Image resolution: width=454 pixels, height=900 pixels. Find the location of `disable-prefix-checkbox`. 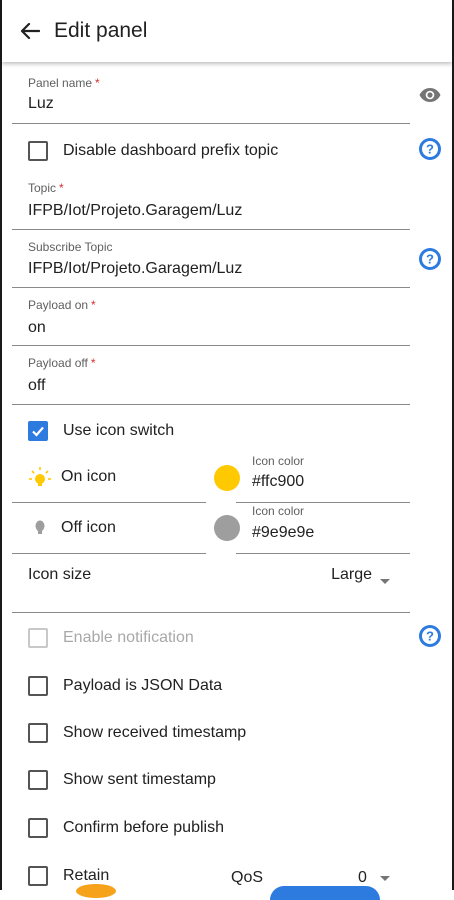

disable-prefix-checkbox is located at coordinates (38, 151).